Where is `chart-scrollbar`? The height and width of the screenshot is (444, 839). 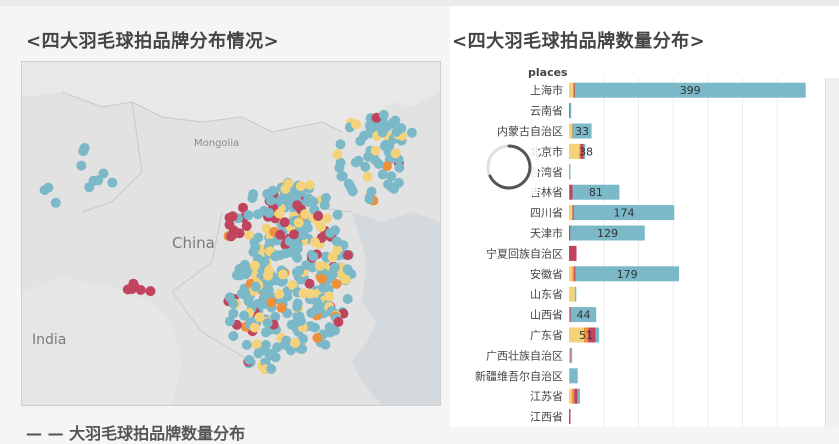
chart-scrollbar is located at coordinates (832, 252).